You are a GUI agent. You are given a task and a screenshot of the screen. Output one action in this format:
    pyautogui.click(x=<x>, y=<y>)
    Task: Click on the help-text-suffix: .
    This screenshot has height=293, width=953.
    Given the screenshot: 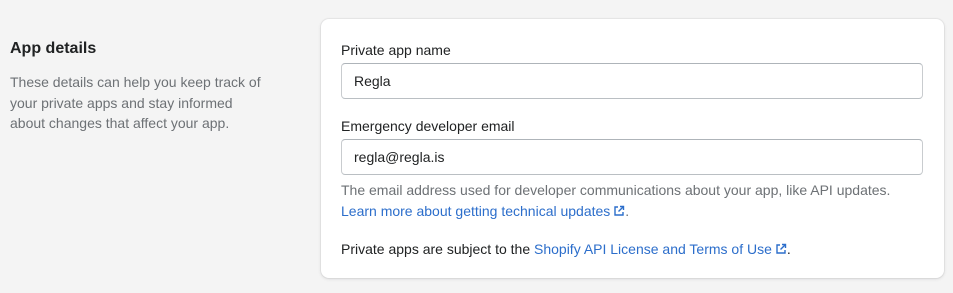 What is the action you would take?
    pyautogui.click(x=627, y=210)
    